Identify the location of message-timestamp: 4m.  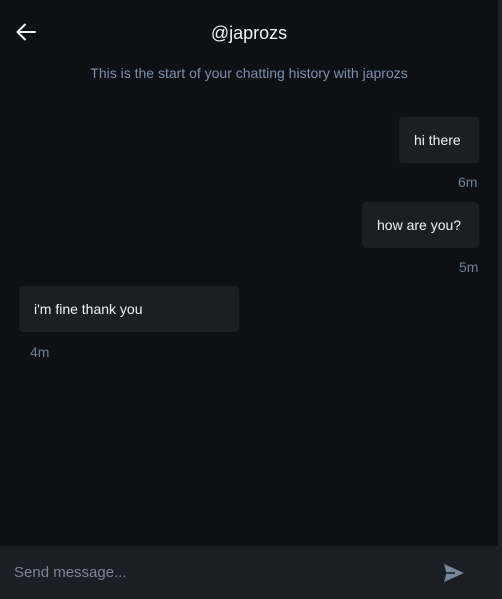
(40, 352).